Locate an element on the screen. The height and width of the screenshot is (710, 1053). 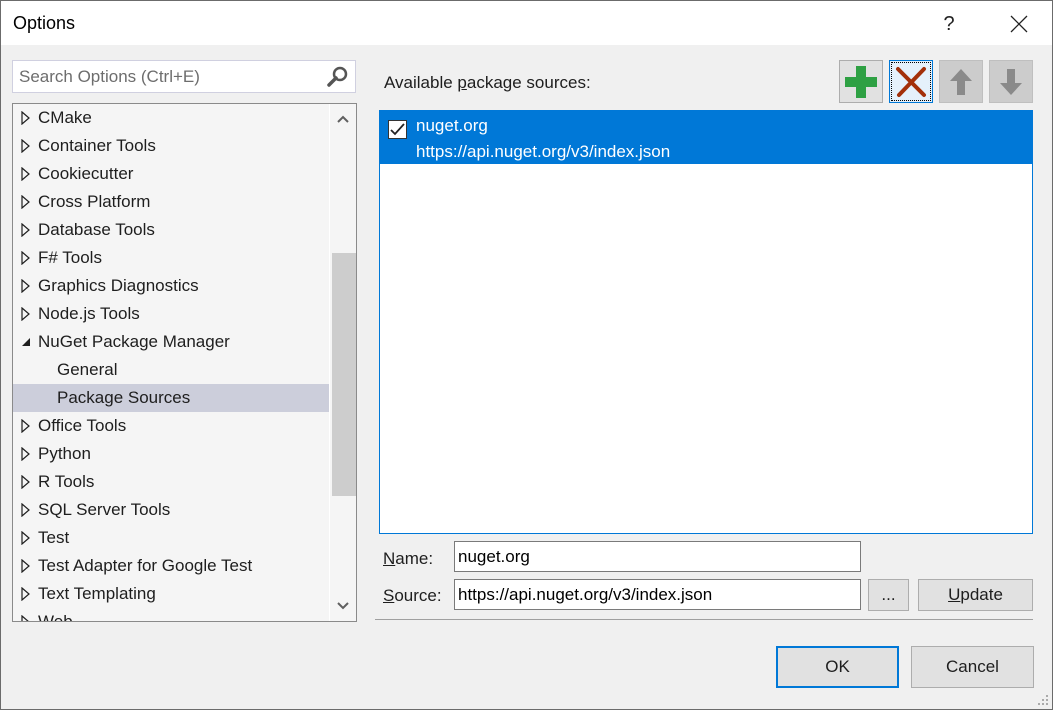
search-options-box is located at coordinates (184, 76).